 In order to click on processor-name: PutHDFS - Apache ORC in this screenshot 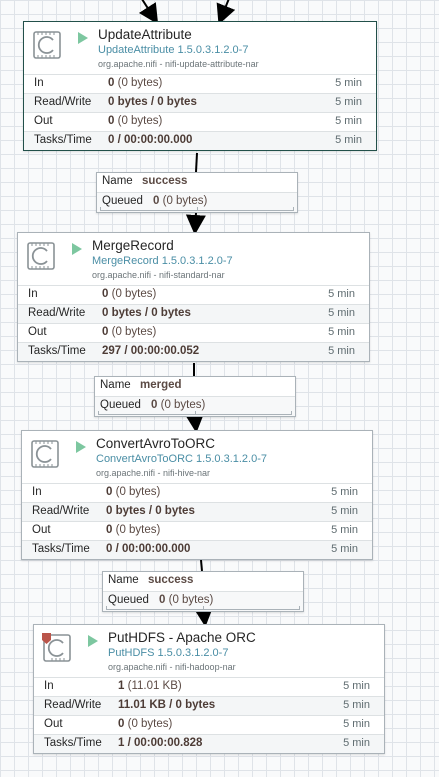, I will do `click(182, 637)`.